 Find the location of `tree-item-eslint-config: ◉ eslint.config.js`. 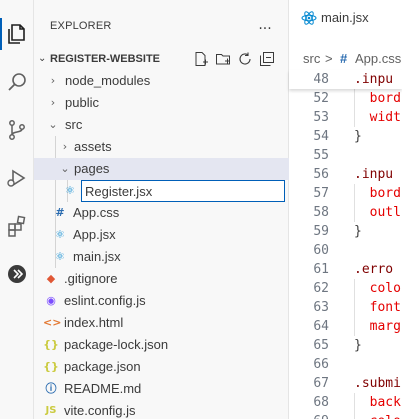

tree-item-eslint-config: ◉ eslint.config.js is located at coordinates (161, 301).